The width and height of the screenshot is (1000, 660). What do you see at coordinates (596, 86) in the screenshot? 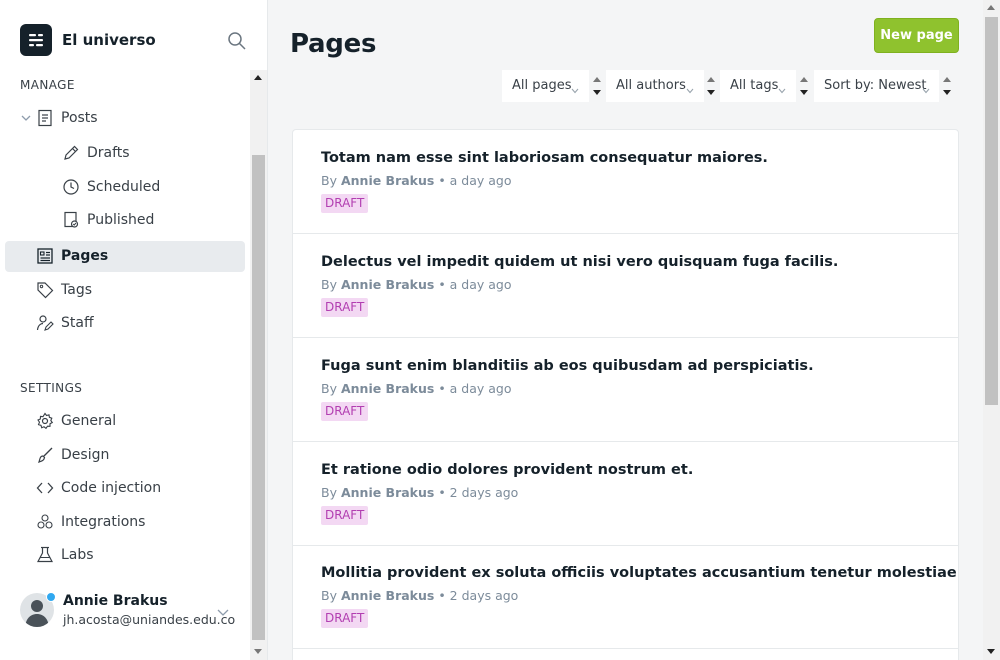
I see `filter-type-spinner` at bounding box center [596, 86].